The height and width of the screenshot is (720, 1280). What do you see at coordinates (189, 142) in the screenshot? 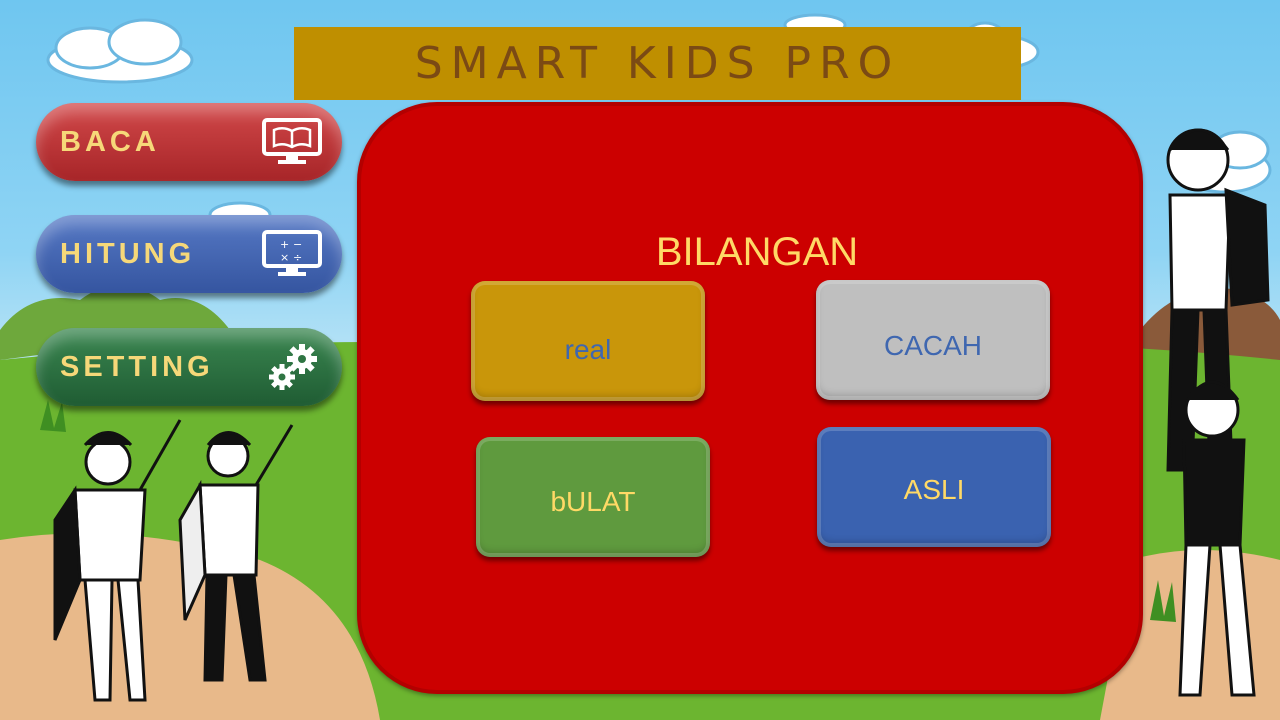
I see `baca-button: BACA` at bounding box center [189, 142].